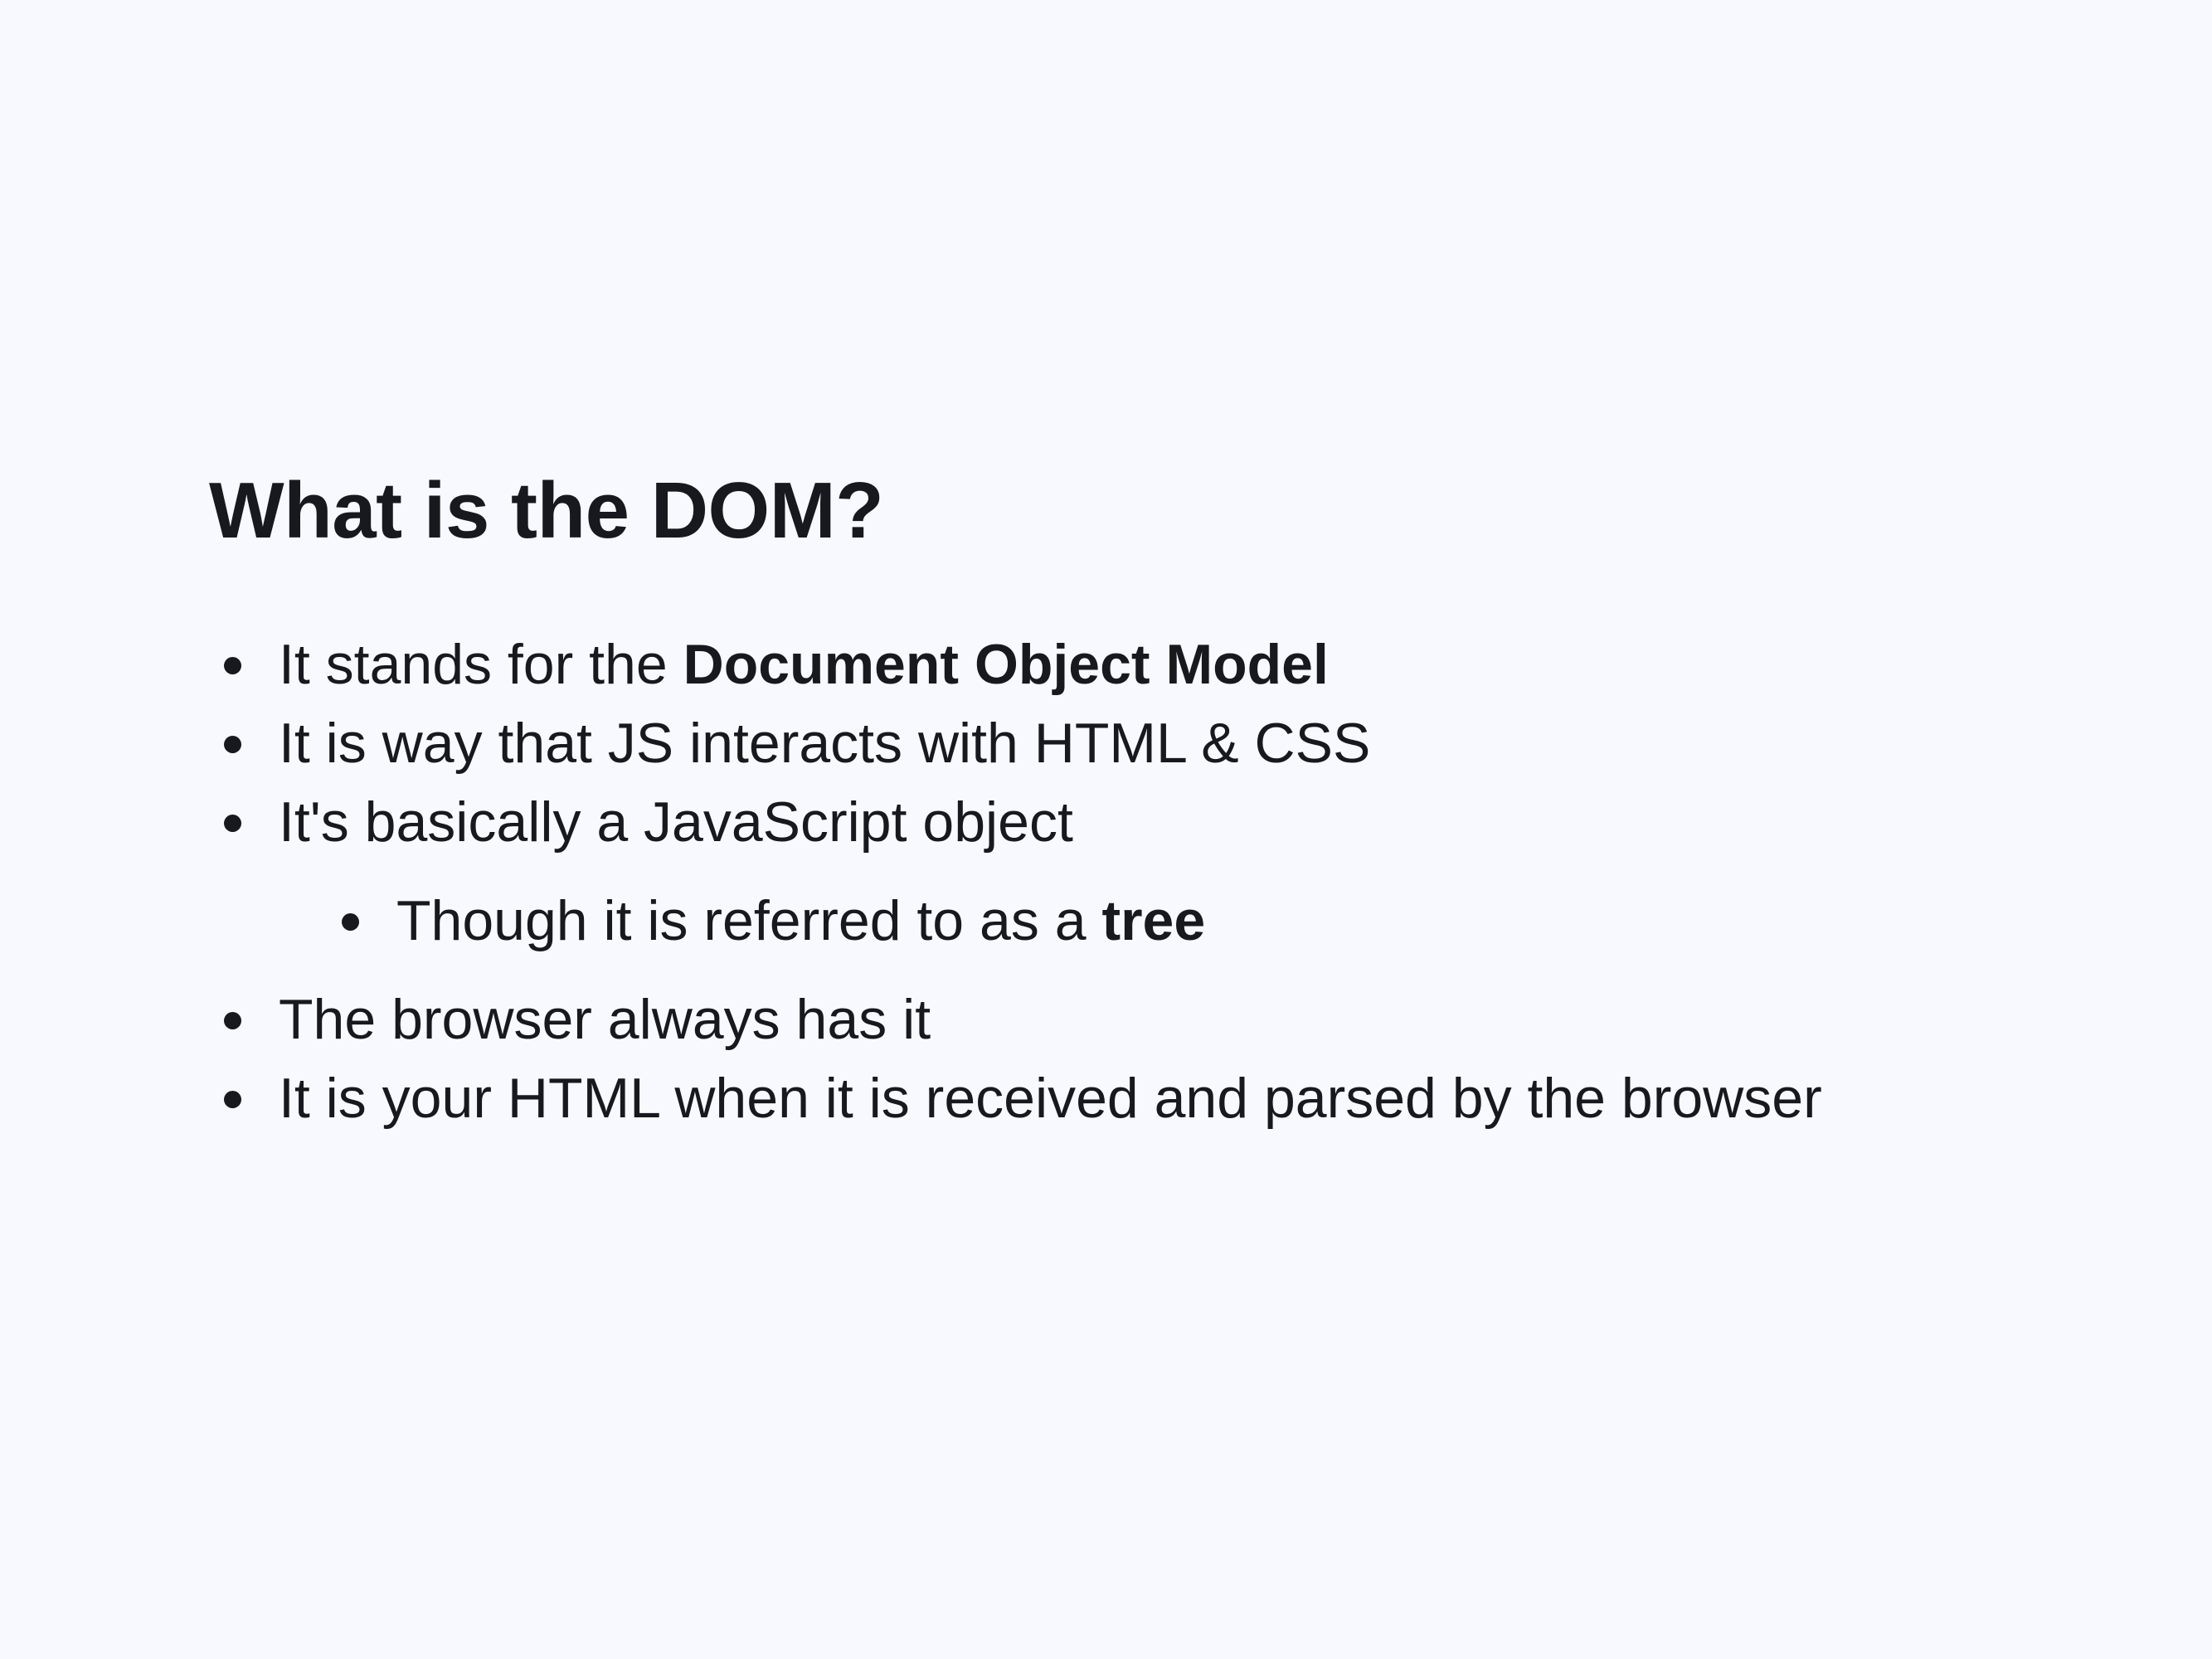  I want to click on slide-title: What is the DOM?, so click(547, 510).